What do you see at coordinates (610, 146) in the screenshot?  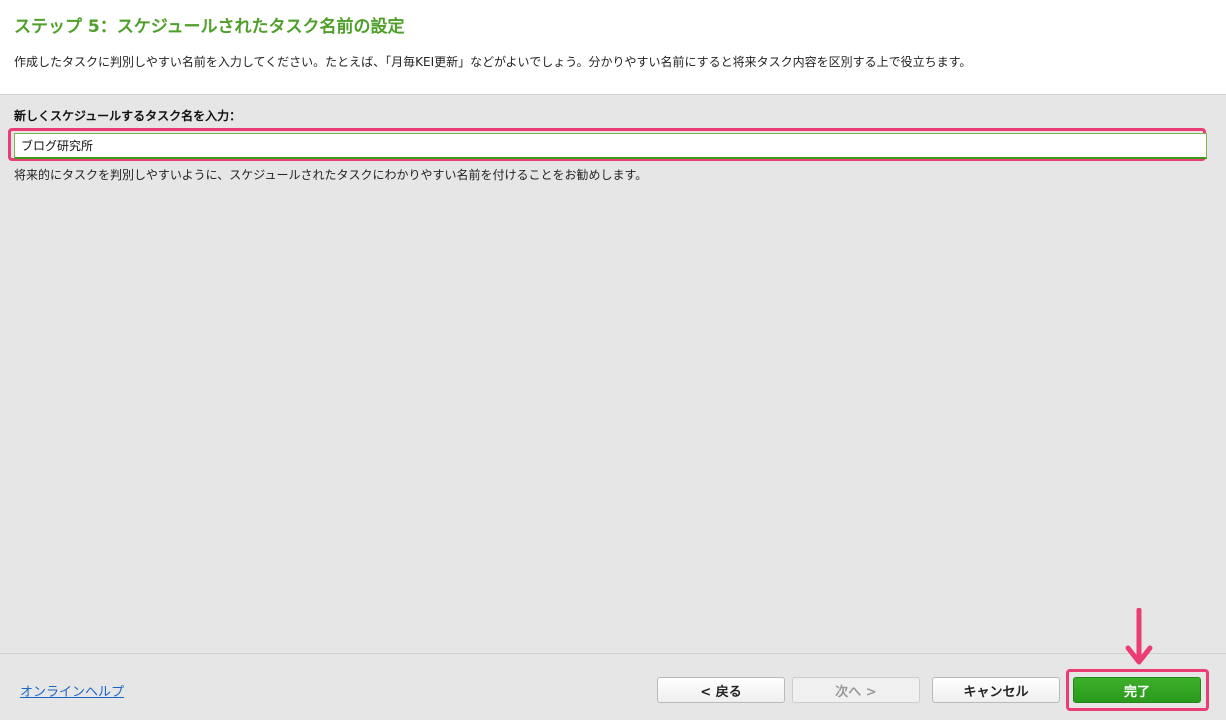 I see `task-name-input` at bounding box center [610, 146].